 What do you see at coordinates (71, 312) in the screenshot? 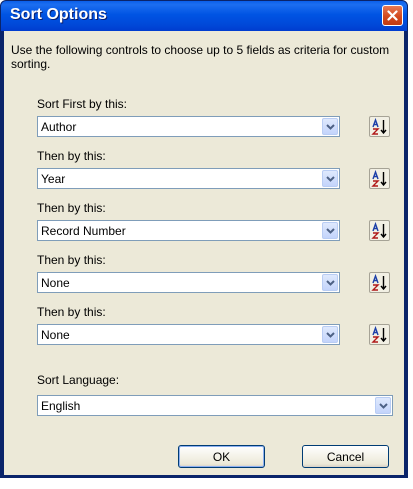
I see `then-by-label-5: Then by this:` at bounding box center [71, 312].